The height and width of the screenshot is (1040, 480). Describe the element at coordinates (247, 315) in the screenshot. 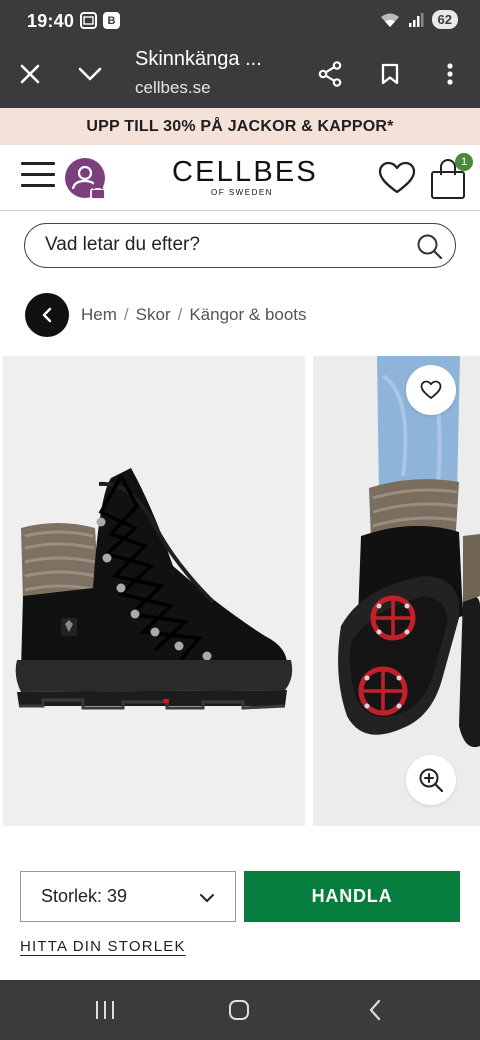

I see `breadcrumb-boots: Kängor & boots` at that location.